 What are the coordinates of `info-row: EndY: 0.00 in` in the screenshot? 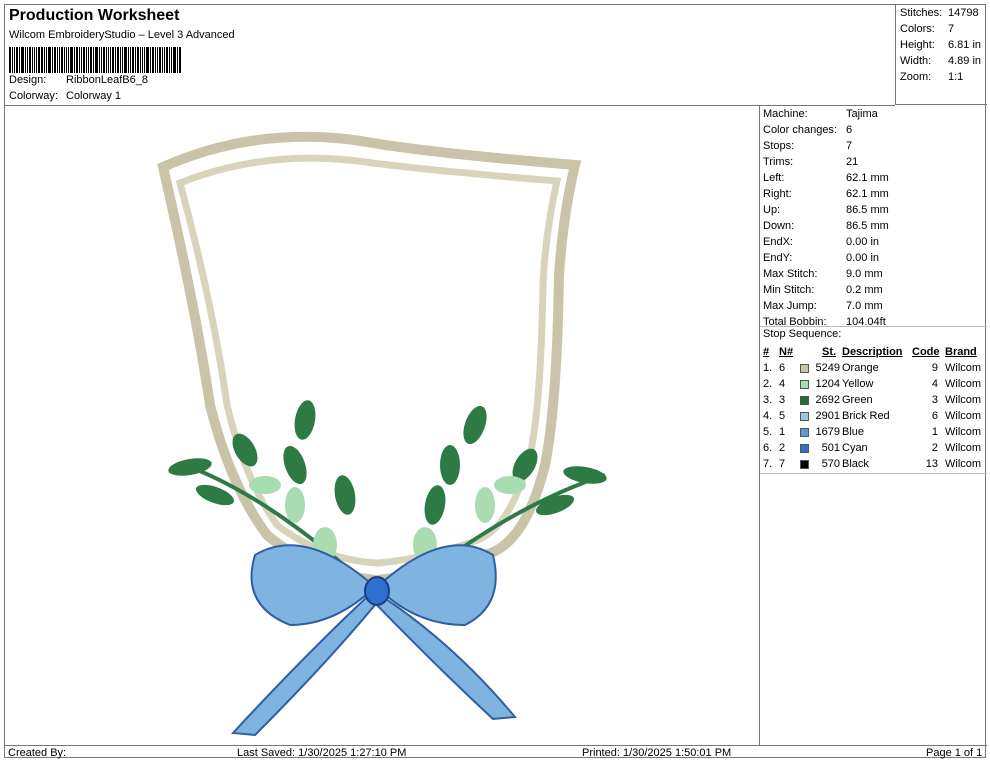 It's located at (821, 258).